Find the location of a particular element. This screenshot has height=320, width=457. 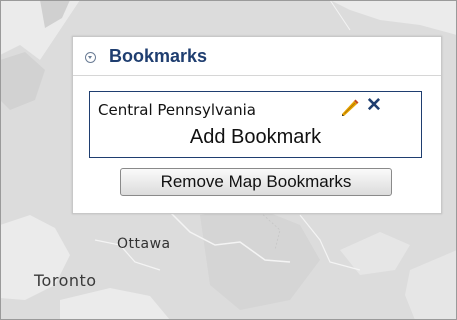

add-bookmark-button: Add Bookmark is located at coordinates (255, 137).